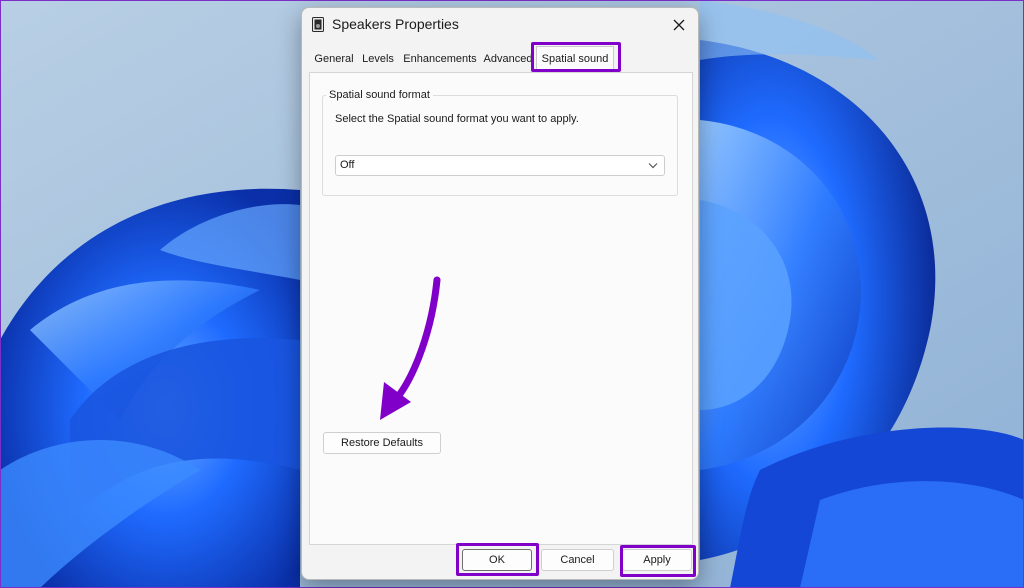 The width and height of the screenshot is (1024, 588). Describe the element at coordinates (500, 165) in the screenshot. I see `spatial-sound-format-dropdown: Off` at that location.